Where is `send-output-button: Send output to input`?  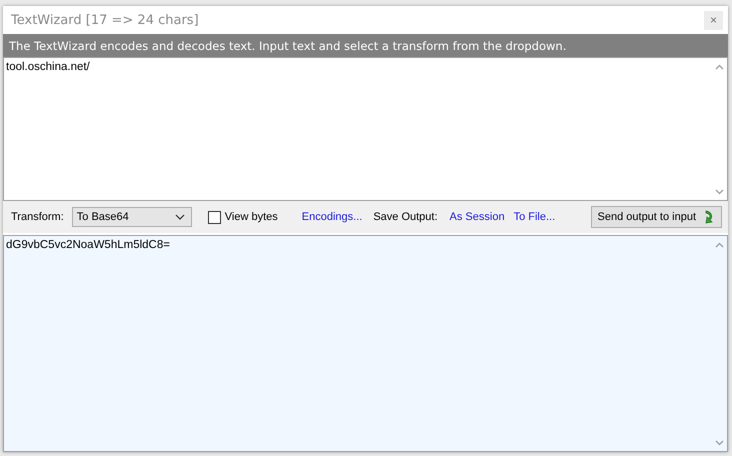
send-output-button: Send output to input is located at coordinates (656, 217).